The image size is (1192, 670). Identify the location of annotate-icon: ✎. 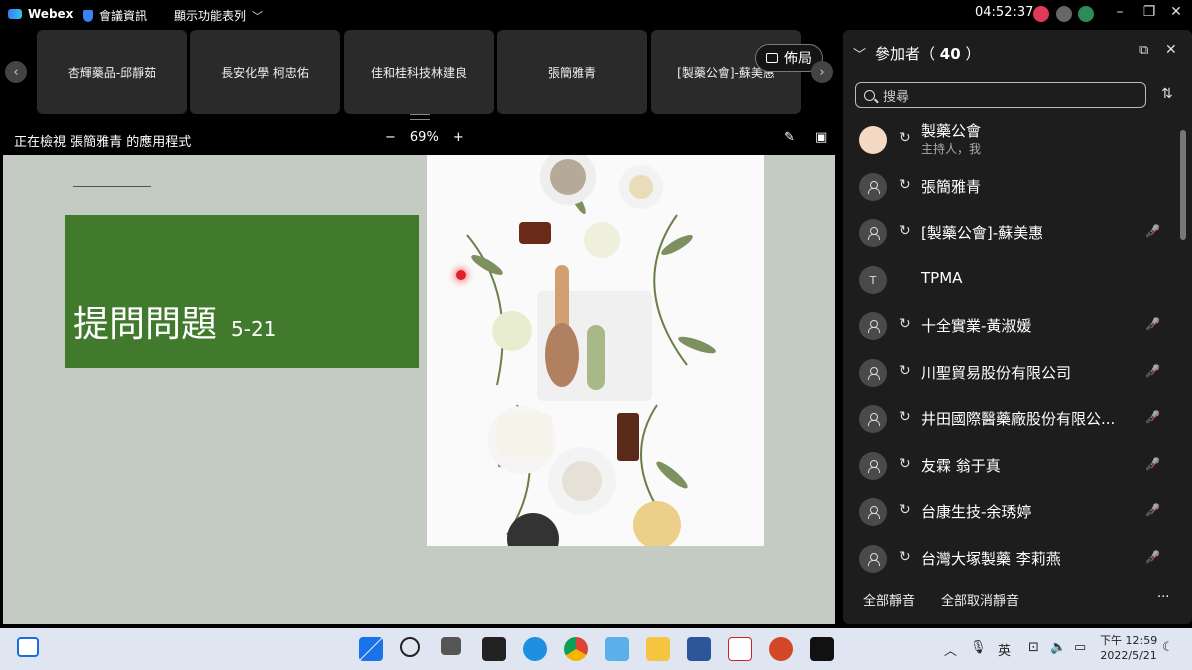
(789, 137).